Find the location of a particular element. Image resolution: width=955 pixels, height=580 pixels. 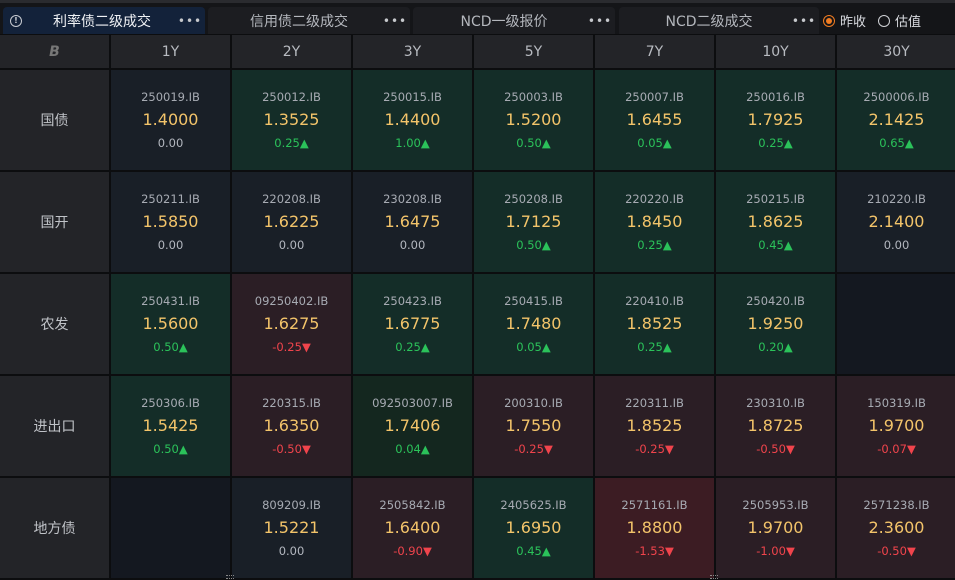

bond-cell: 250015.IB 1.4400 1.00▲ is located at coordinates (412, 120).